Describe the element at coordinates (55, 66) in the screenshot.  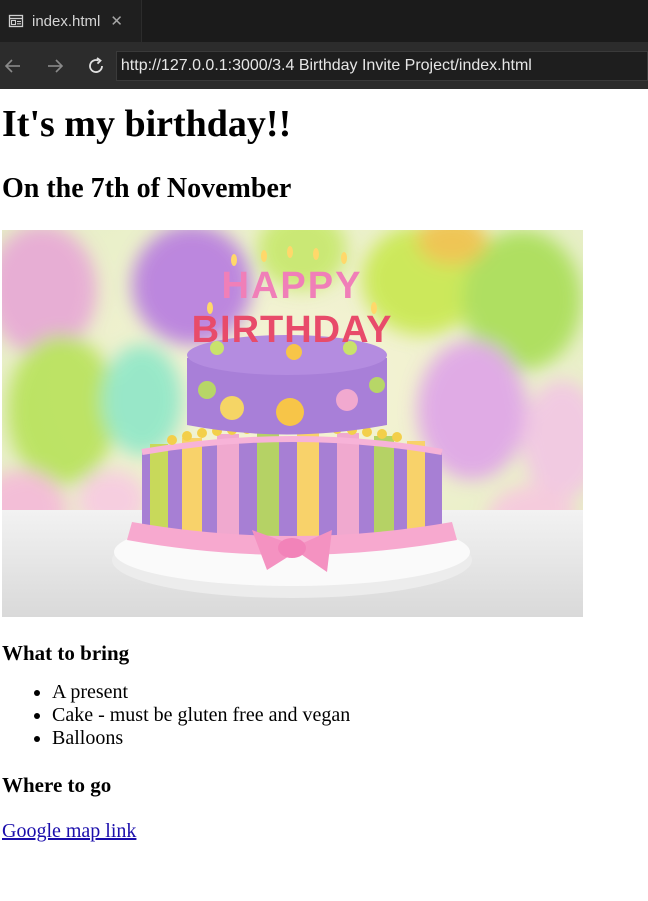
I see `forward-arrow-icon` at that location.